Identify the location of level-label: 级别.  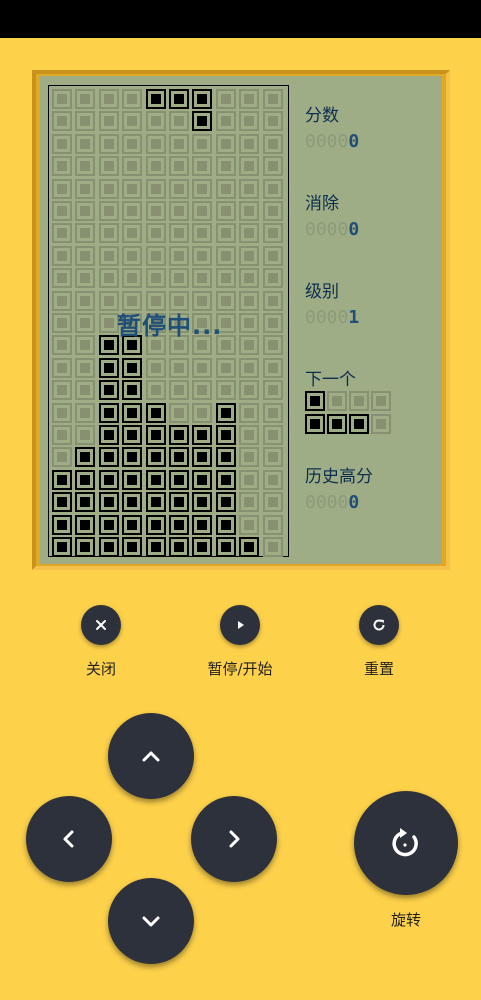
(322, 292).